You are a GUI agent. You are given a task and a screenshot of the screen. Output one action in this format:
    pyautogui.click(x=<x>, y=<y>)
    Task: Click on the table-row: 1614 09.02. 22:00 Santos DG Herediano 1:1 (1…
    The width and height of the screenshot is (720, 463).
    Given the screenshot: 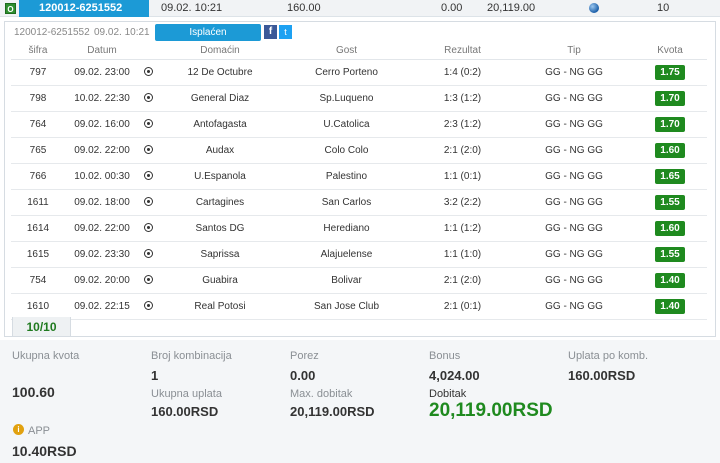 What is the action you would take?
    pyautogui.click(x=359, y=228)
    